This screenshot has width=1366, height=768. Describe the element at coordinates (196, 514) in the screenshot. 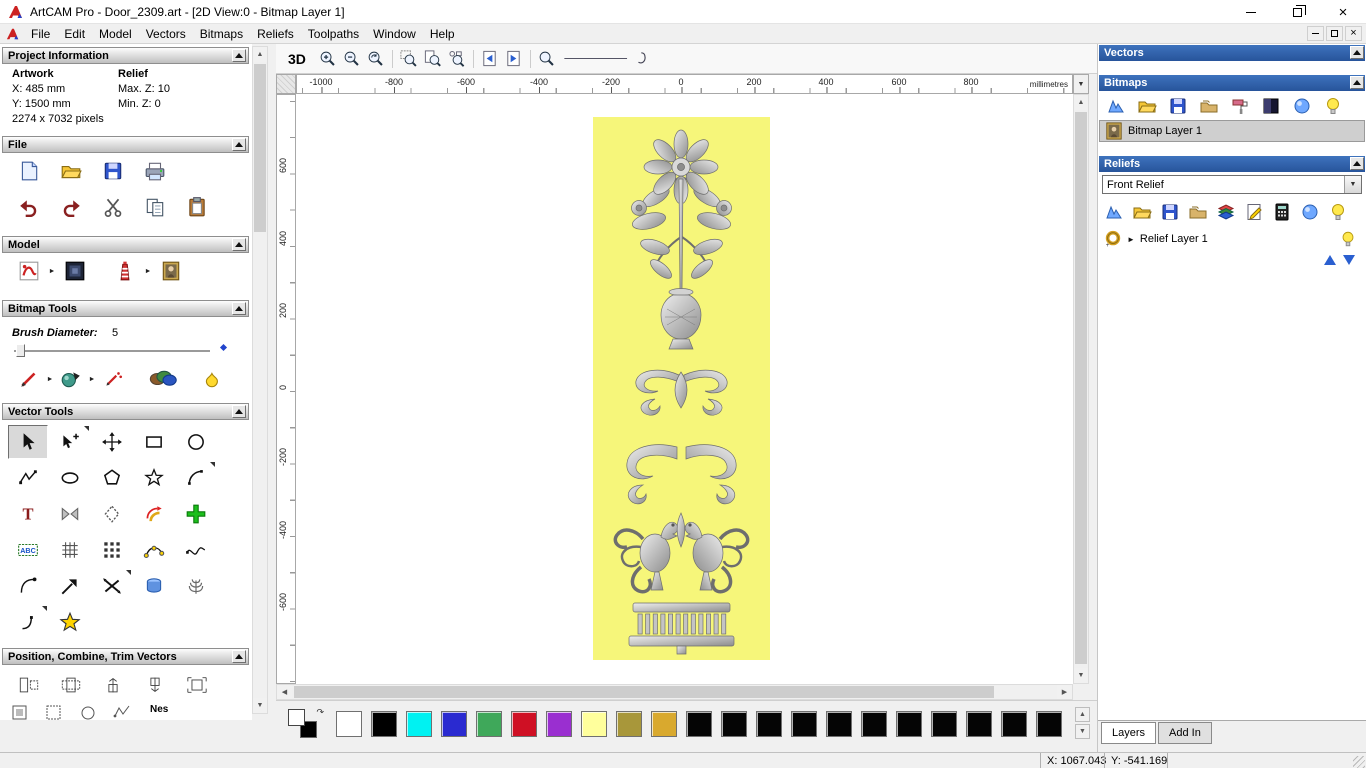

I see `green-plus-paste-tool` at that location.